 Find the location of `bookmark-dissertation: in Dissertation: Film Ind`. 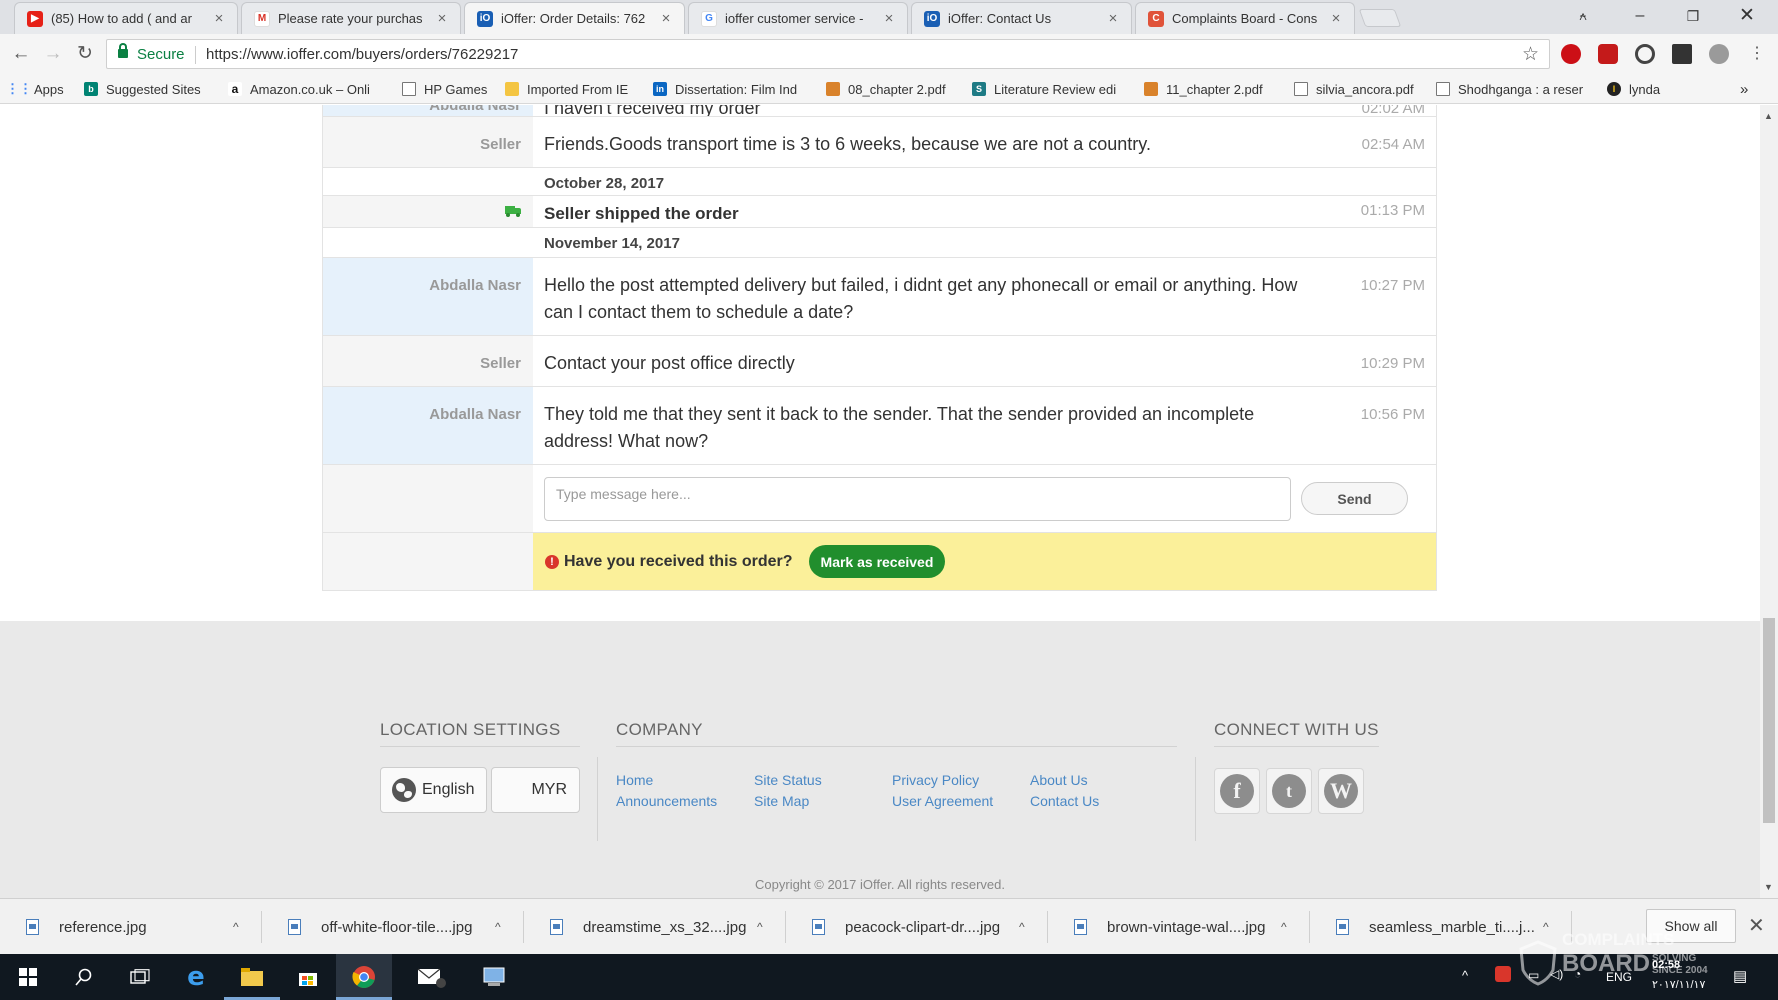

bookmark-dissertation: in Dissertation: Film Ind is located at coordinates (733, 89).